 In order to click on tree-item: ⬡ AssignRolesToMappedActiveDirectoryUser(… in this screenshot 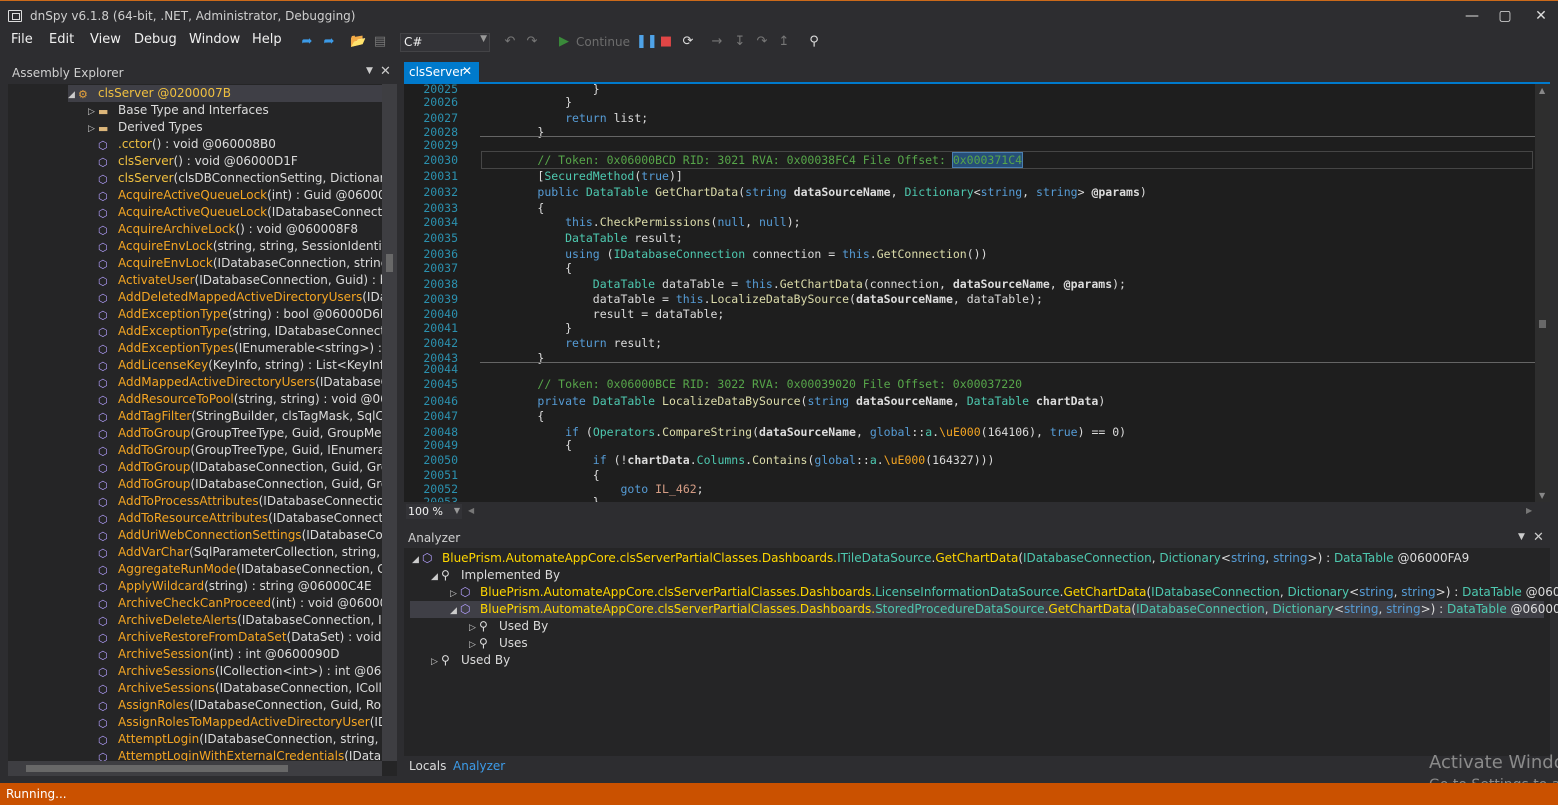, I will do `click(235, 722)`.